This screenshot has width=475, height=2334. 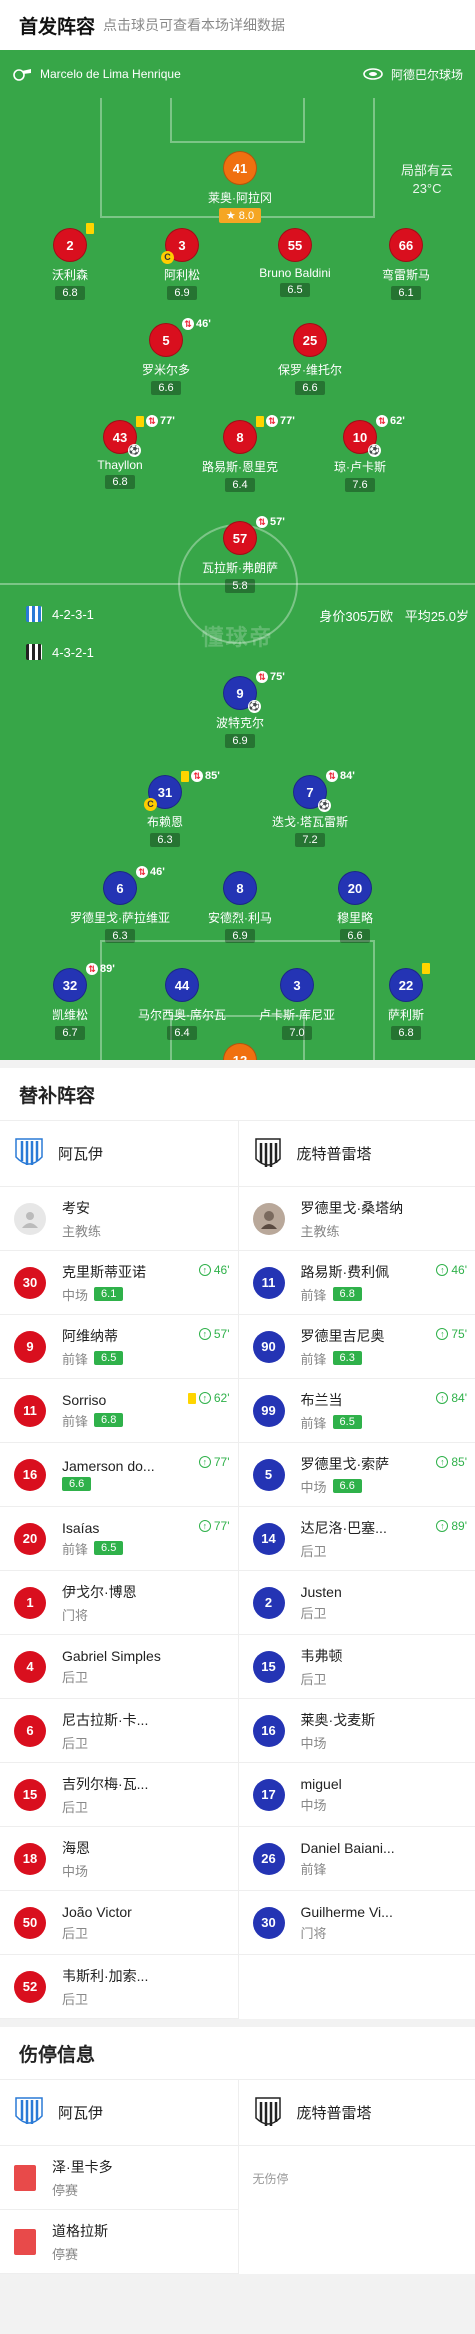 I want to click on player-marker: 10⇅62'⚽琼·卢卡斯7.6, so click(x=360, y=456).